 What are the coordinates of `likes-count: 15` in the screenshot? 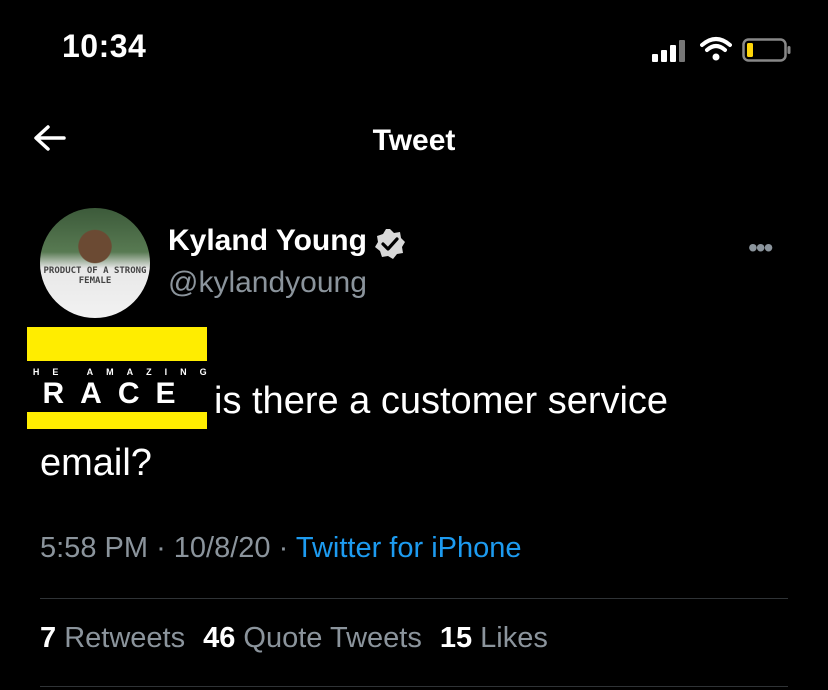 It's located at (456, 638).